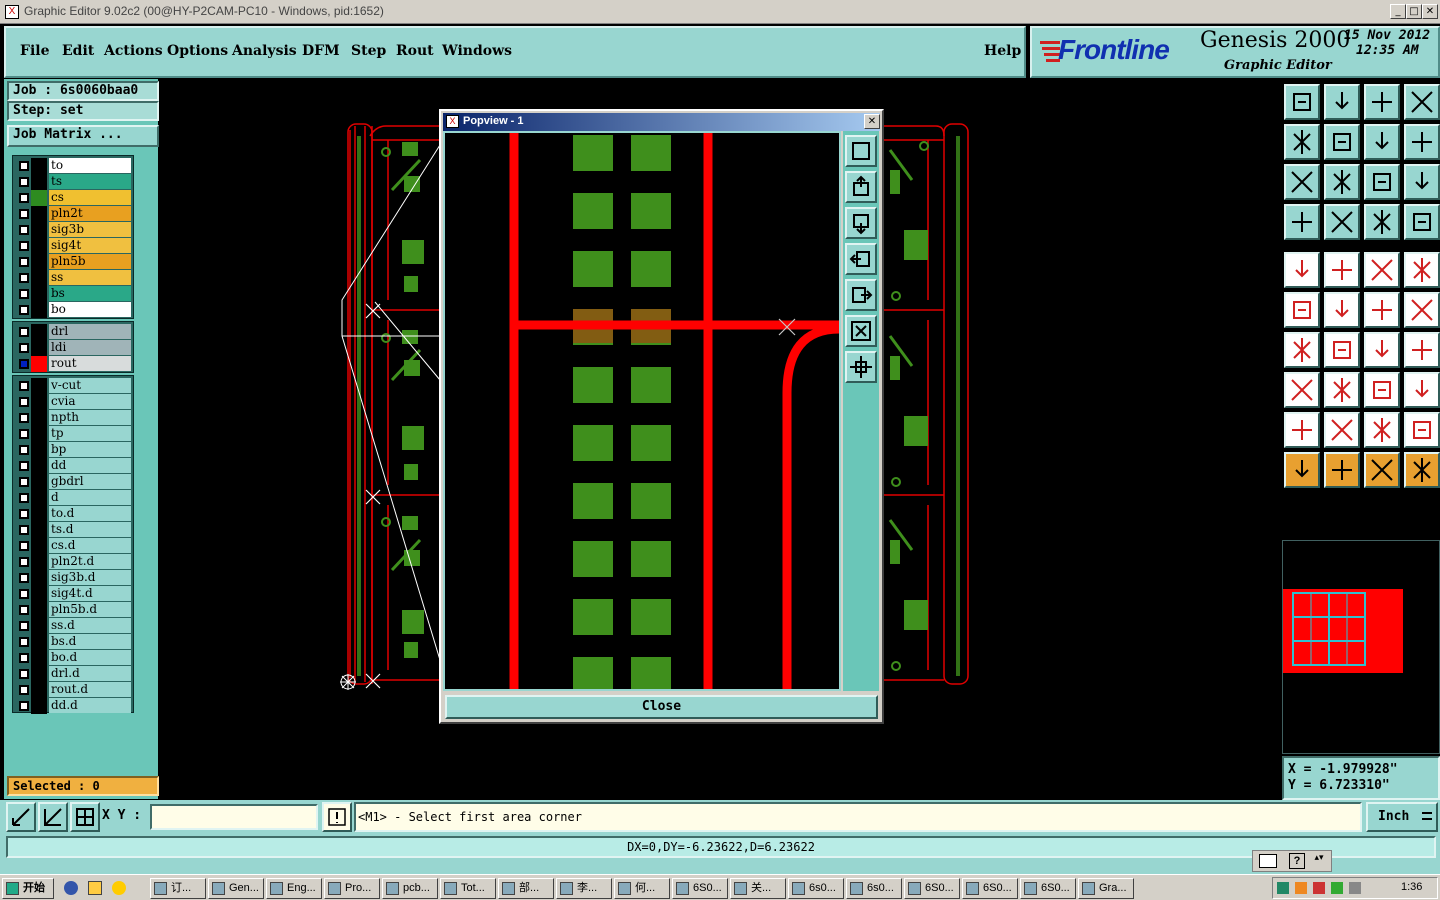  Describe the element at coordinates (90, 197) in the screenshot. I see `layer-name: cs` at that location.